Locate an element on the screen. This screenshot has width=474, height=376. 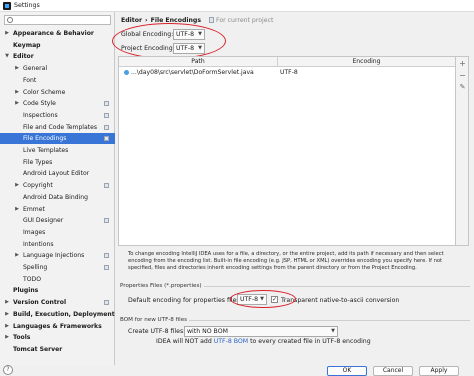
sidebar-item-label: Color Scheme is located at coordinates (44, 92).